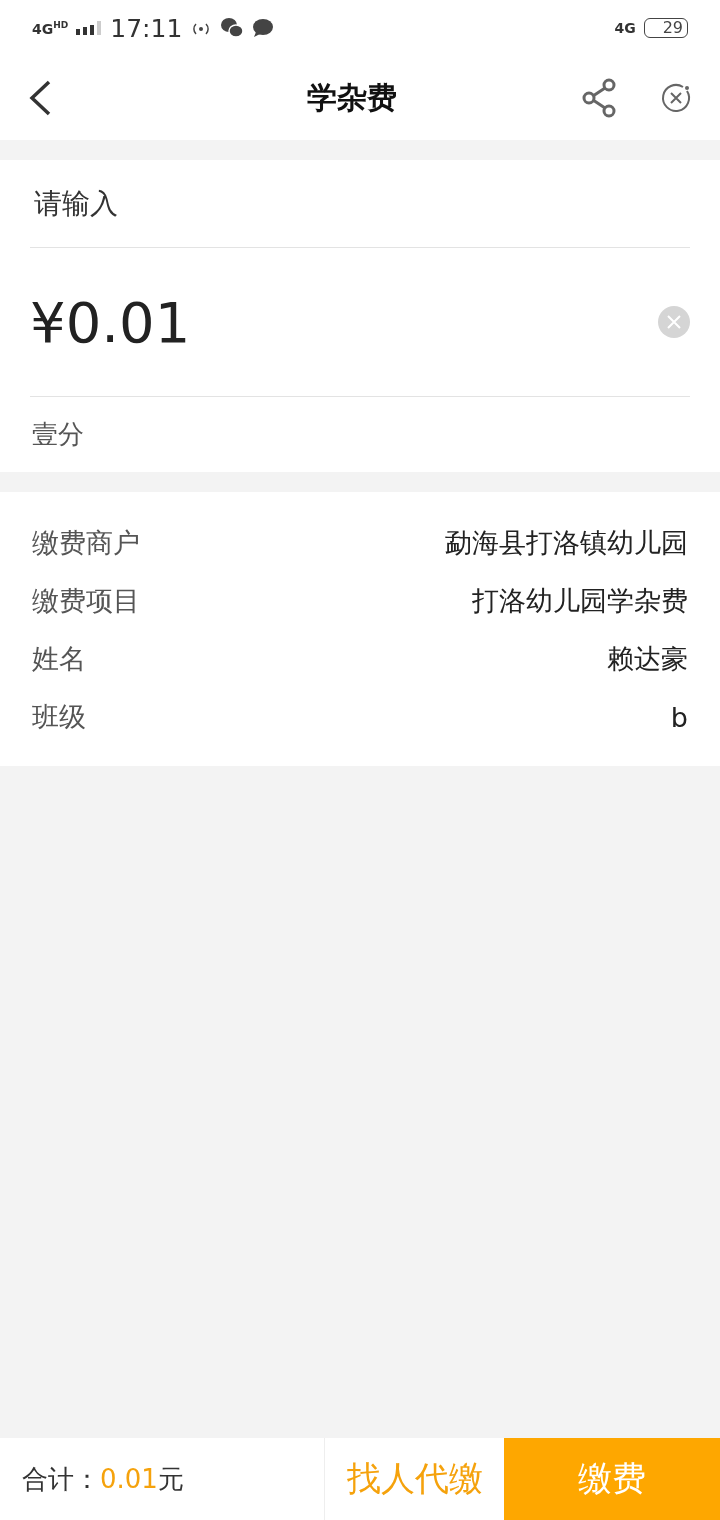 Image resolution: width=720 pixels, height=1520 pixels. What do you see at coordinates (50, 28) in the screenshot?
I see `network-label: 4G$^{HD}$` at bounding box center [50, 28].